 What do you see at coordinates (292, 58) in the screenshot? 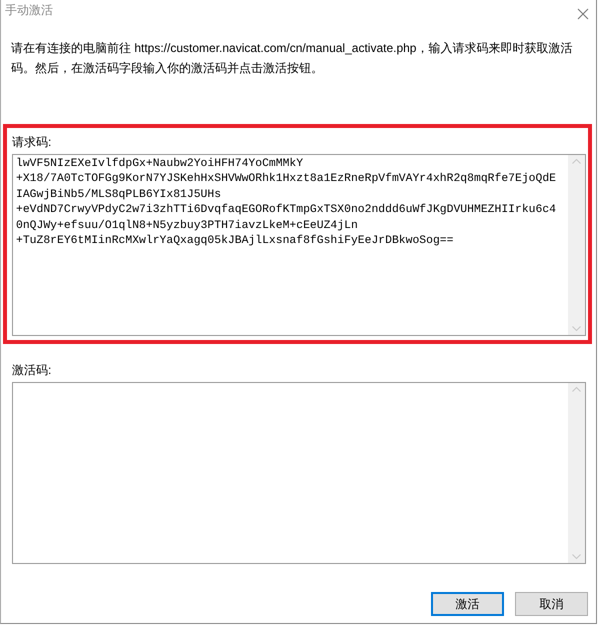
I see `instruction-text: 请在有连接的电脑前往 https://customer.navicat.com/cn/manual_activate.php，输入请求码来即时获取激活码。然后，在激活码字段输入你的激活码并点击激活按钮。` at bounding box center [292, 58].